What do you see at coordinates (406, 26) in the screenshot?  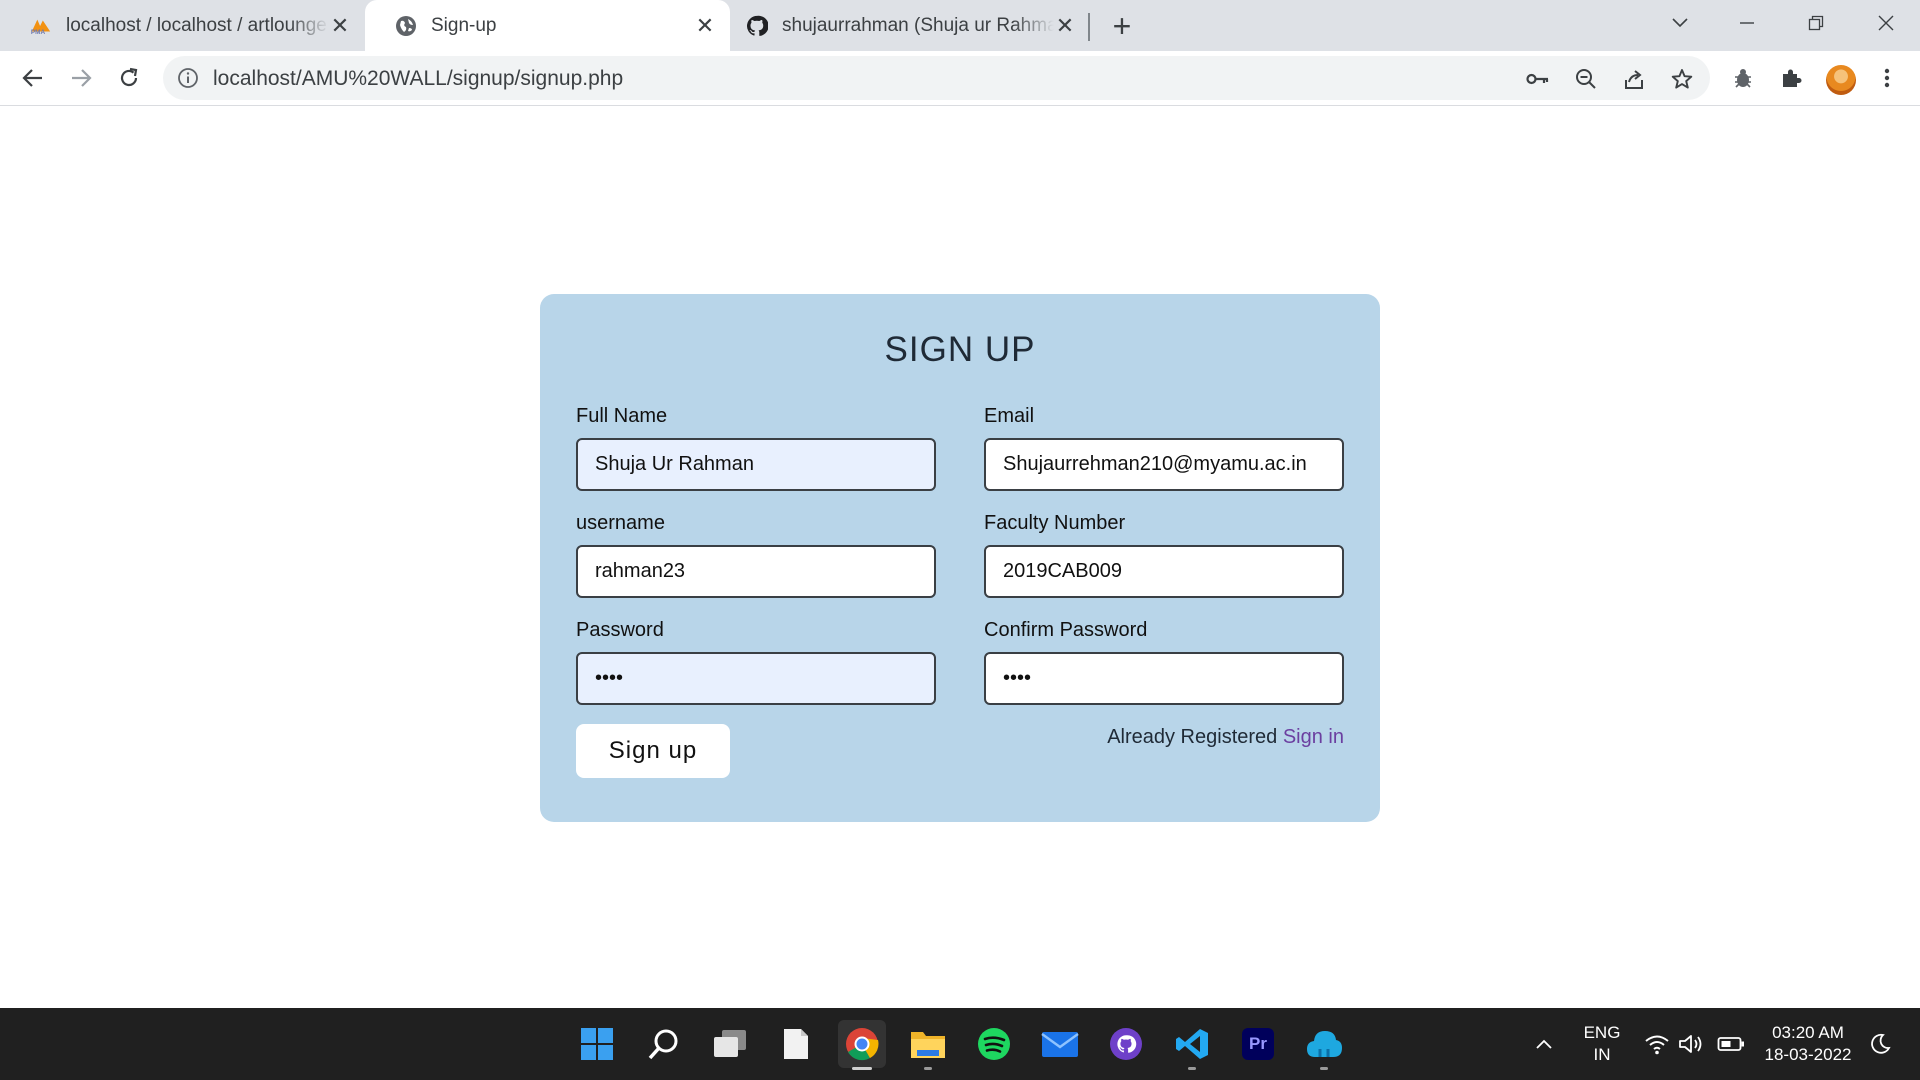 I see `globe-icon` at bounding box center [406, 26].